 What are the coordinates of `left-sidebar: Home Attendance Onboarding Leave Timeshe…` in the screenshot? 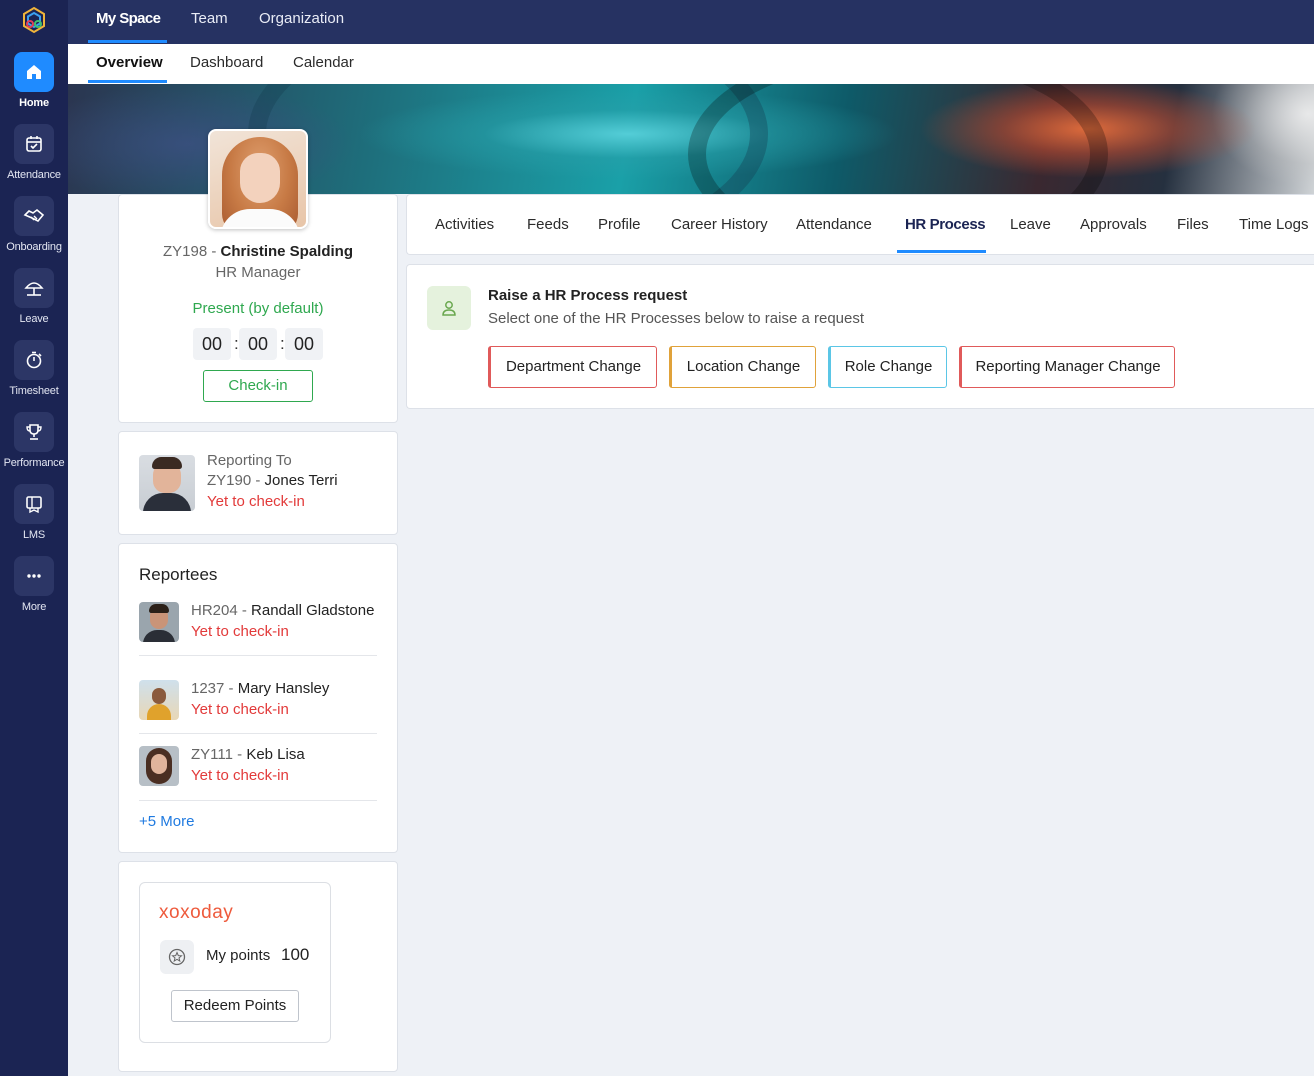 It's located at (34, 538).